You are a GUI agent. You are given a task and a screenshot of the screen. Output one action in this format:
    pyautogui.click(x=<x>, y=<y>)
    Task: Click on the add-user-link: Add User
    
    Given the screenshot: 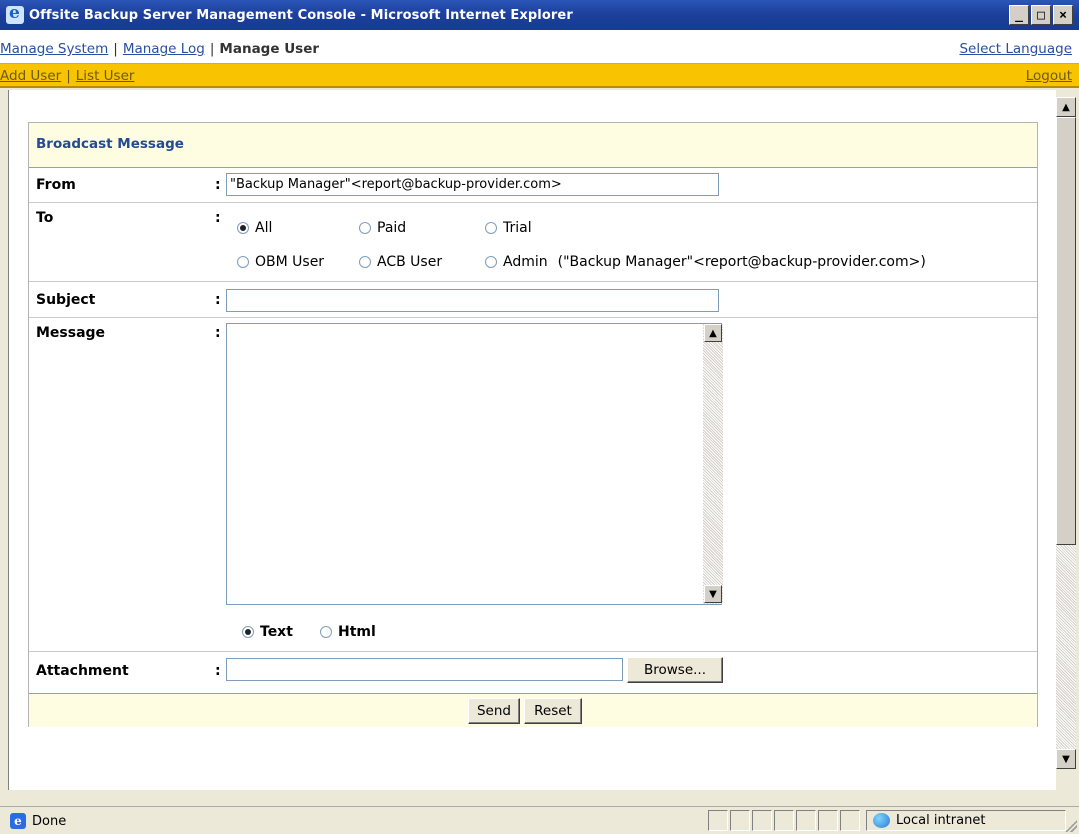 What is the action you would take?
    pyautogui.click(x=30, y=76)
    